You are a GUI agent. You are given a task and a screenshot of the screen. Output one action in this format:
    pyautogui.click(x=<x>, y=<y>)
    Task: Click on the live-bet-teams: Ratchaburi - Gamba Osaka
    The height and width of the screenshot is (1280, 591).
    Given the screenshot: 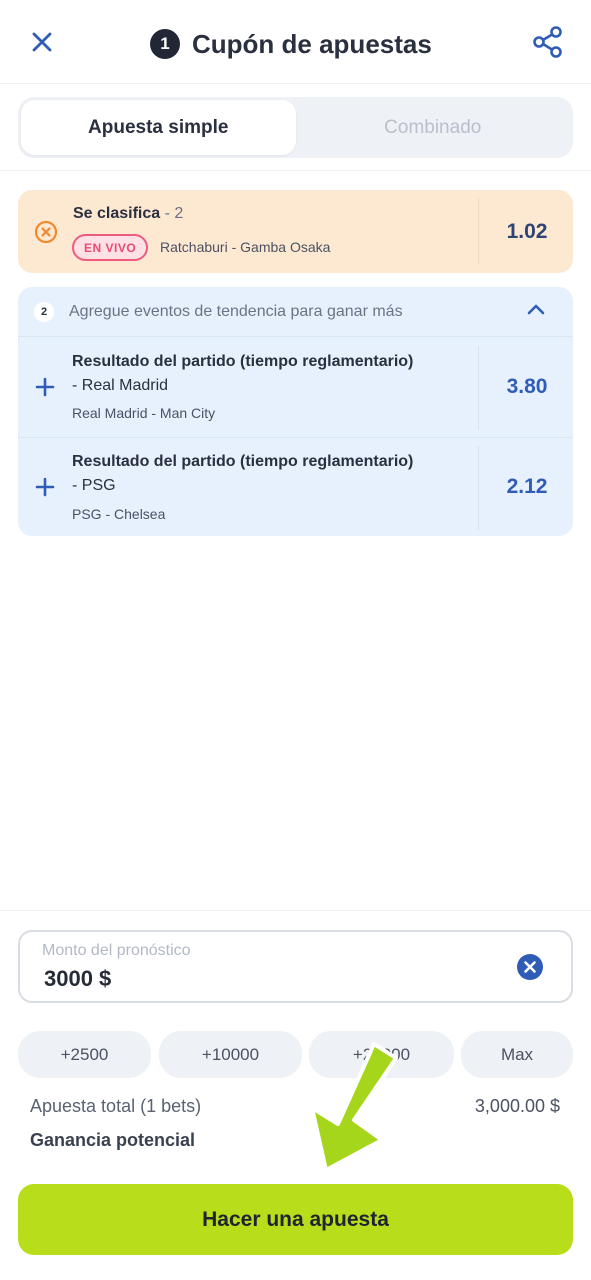 What is the action you would take?
    pyautogui.click(x=245, y=247)
    